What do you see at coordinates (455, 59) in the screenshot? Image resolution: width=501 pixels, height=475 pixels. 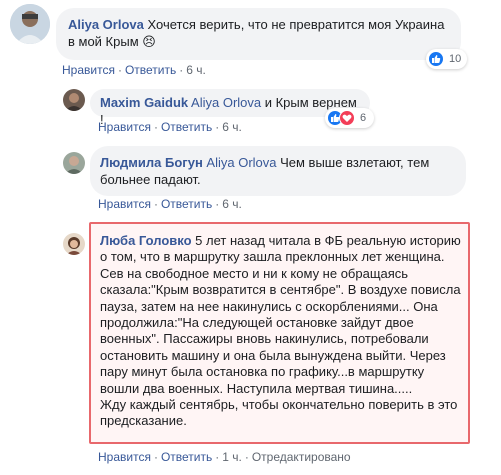 I see `reaction-count: 10` at bounding box center [455, 59].